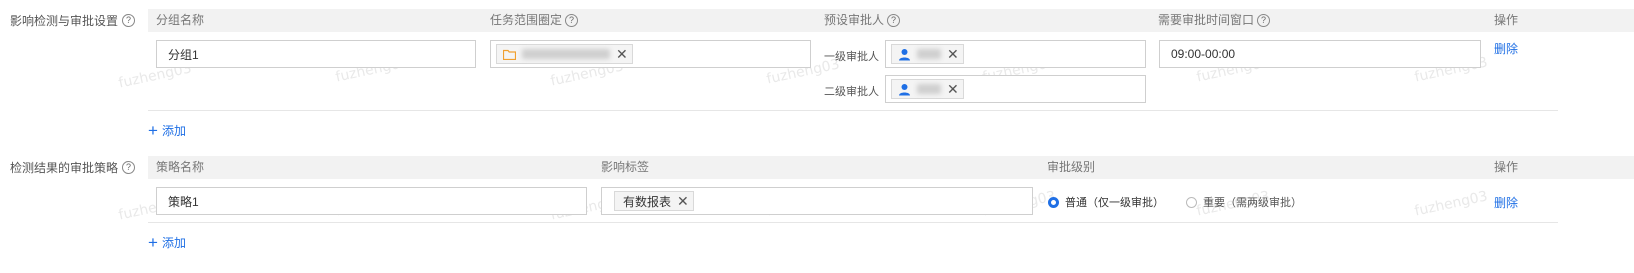 The width and height of the screenshot is (1634, 273). I want to click on strategy-name-input: 策略1, so click(371, 201).